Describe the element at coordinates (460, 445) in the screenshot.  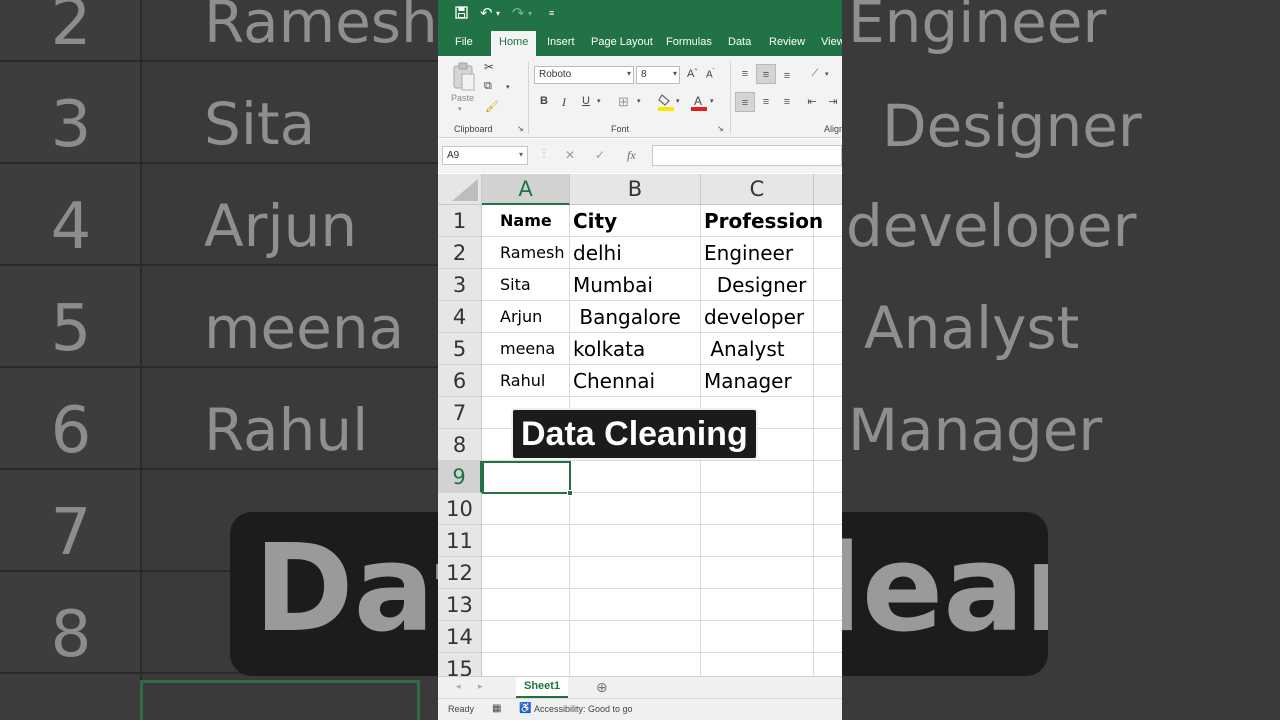
I see `row-header: 8` at that location.